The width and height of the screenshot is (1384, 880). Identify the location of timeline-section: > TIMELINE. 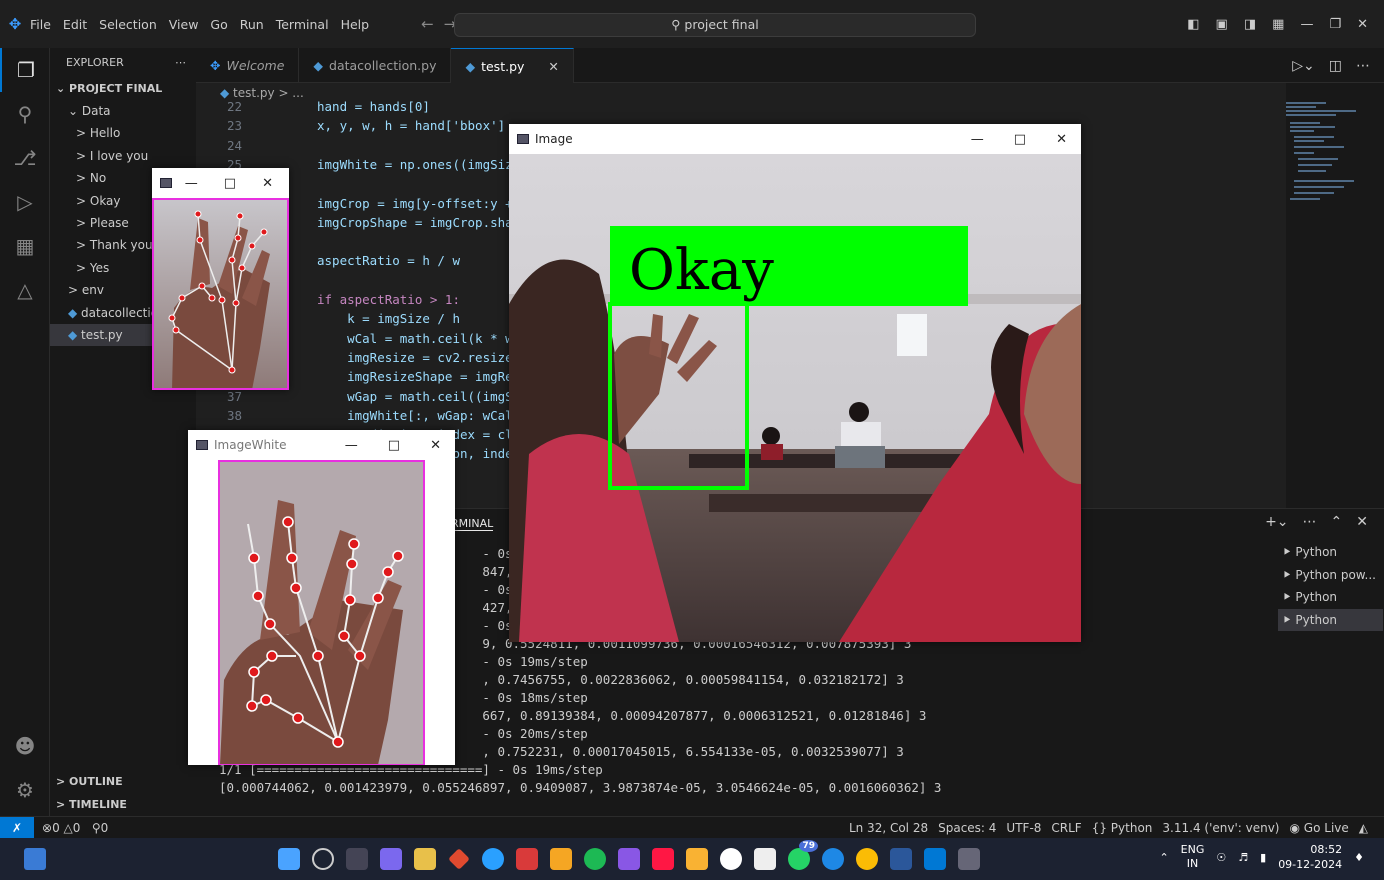
(88, 805).